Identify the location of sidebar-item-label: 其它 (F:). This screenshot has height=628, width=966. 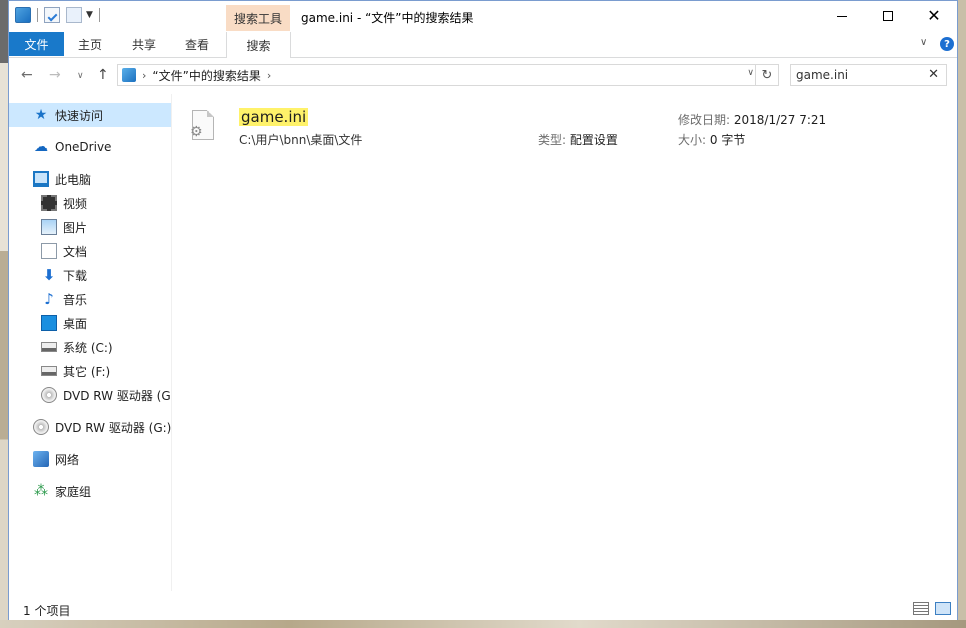
(87, 371).